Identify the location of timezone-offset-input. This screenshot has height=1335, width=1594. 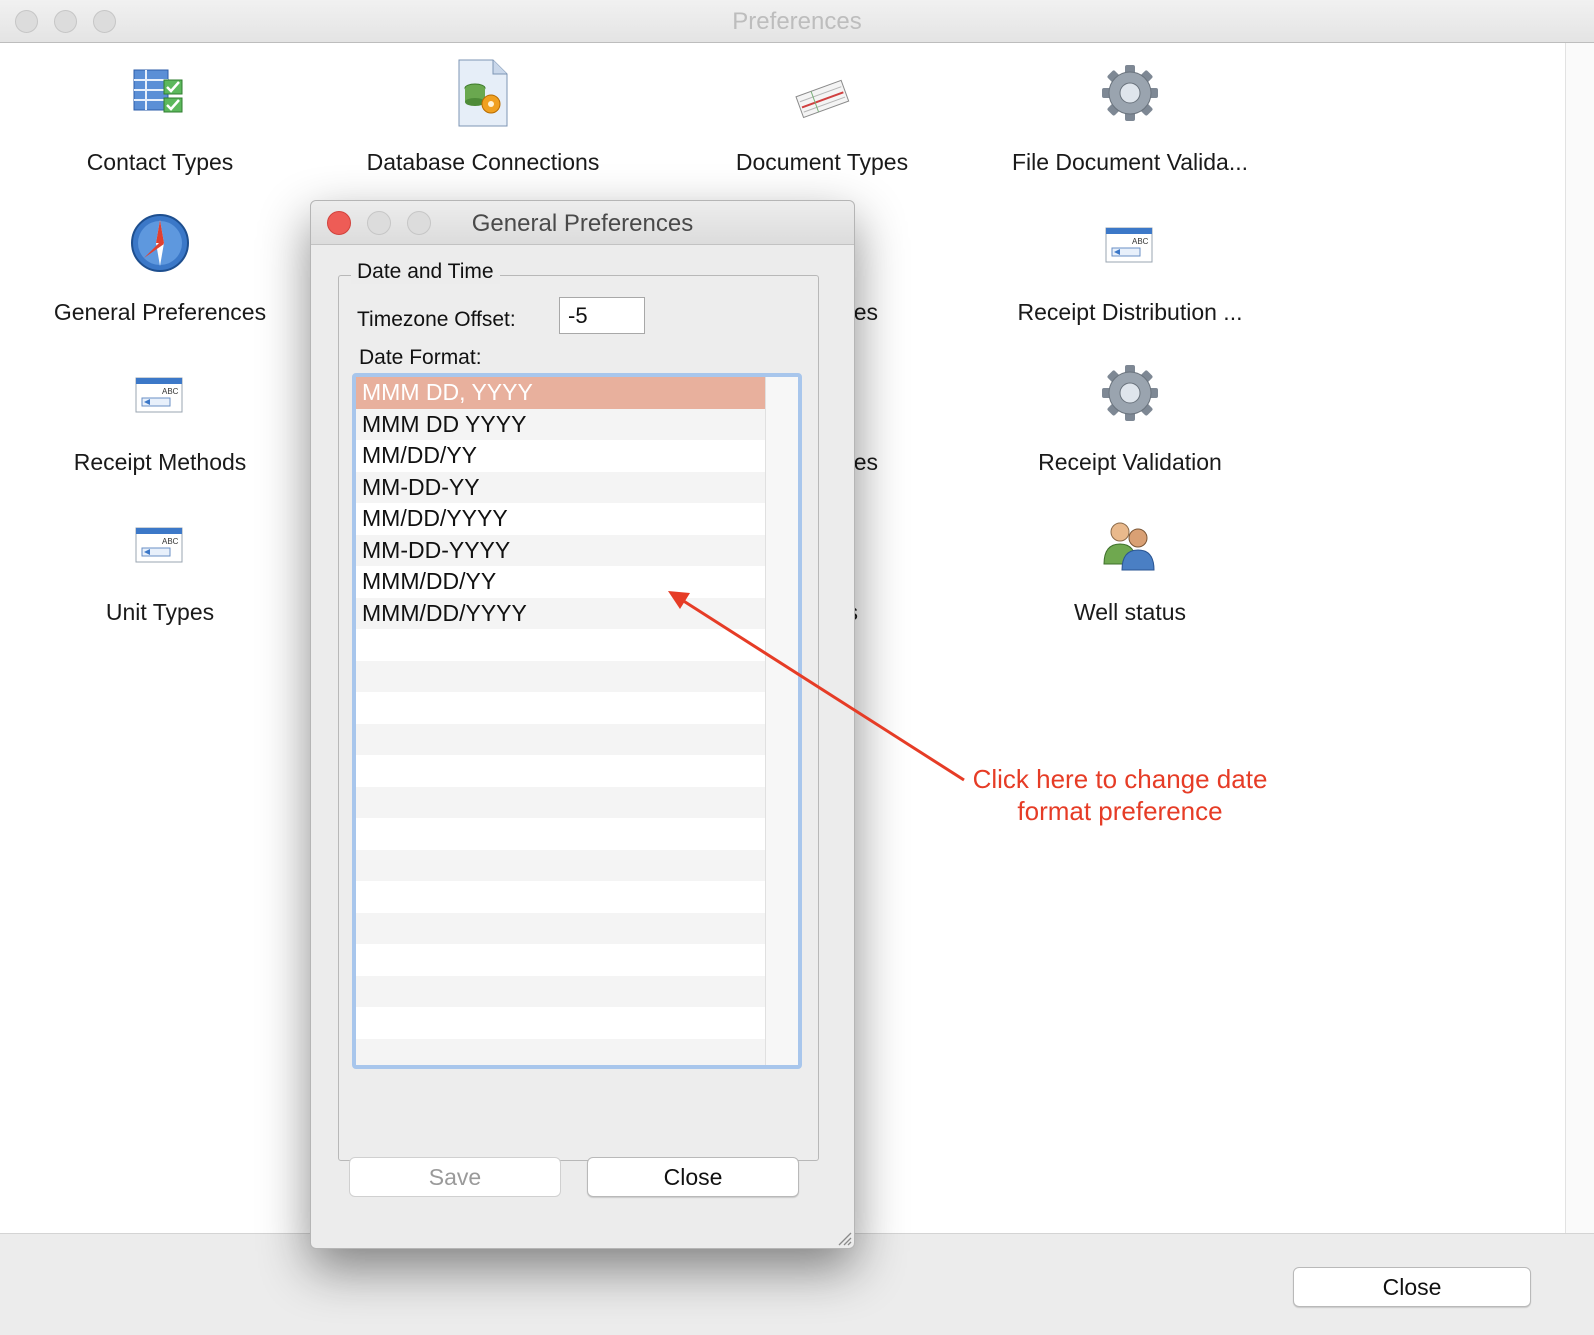
(602, 315).